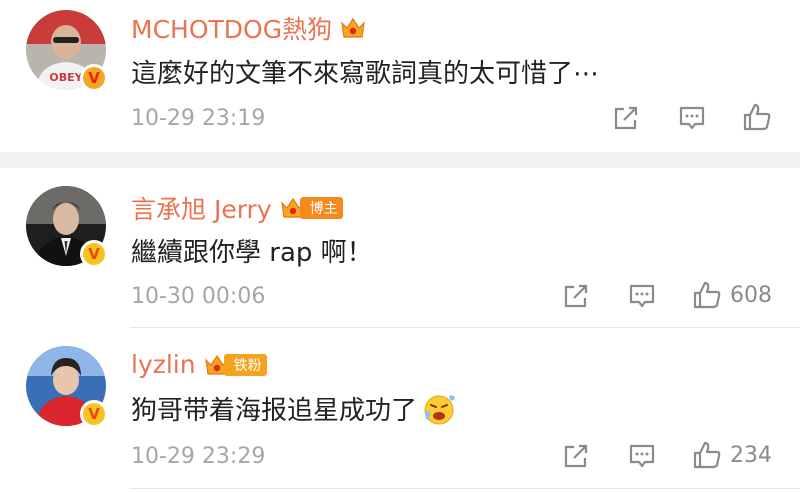 The height and width of the screenshot is (492, 800). I want to click on like-button, so click(761, 117).